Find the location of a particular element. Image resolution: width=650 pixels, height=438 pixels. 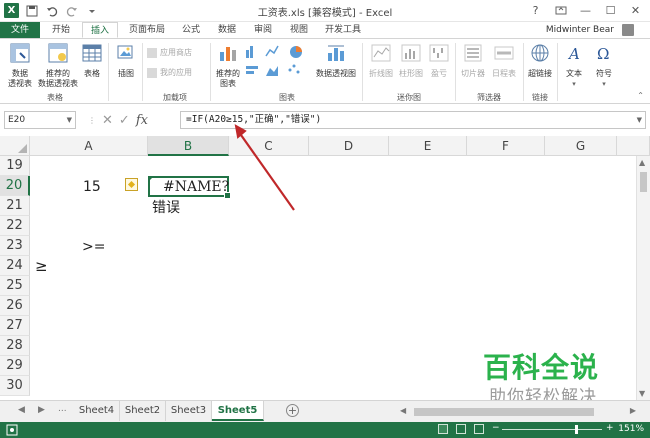

row-header-24: 24 is located at coordinates (15, 266).